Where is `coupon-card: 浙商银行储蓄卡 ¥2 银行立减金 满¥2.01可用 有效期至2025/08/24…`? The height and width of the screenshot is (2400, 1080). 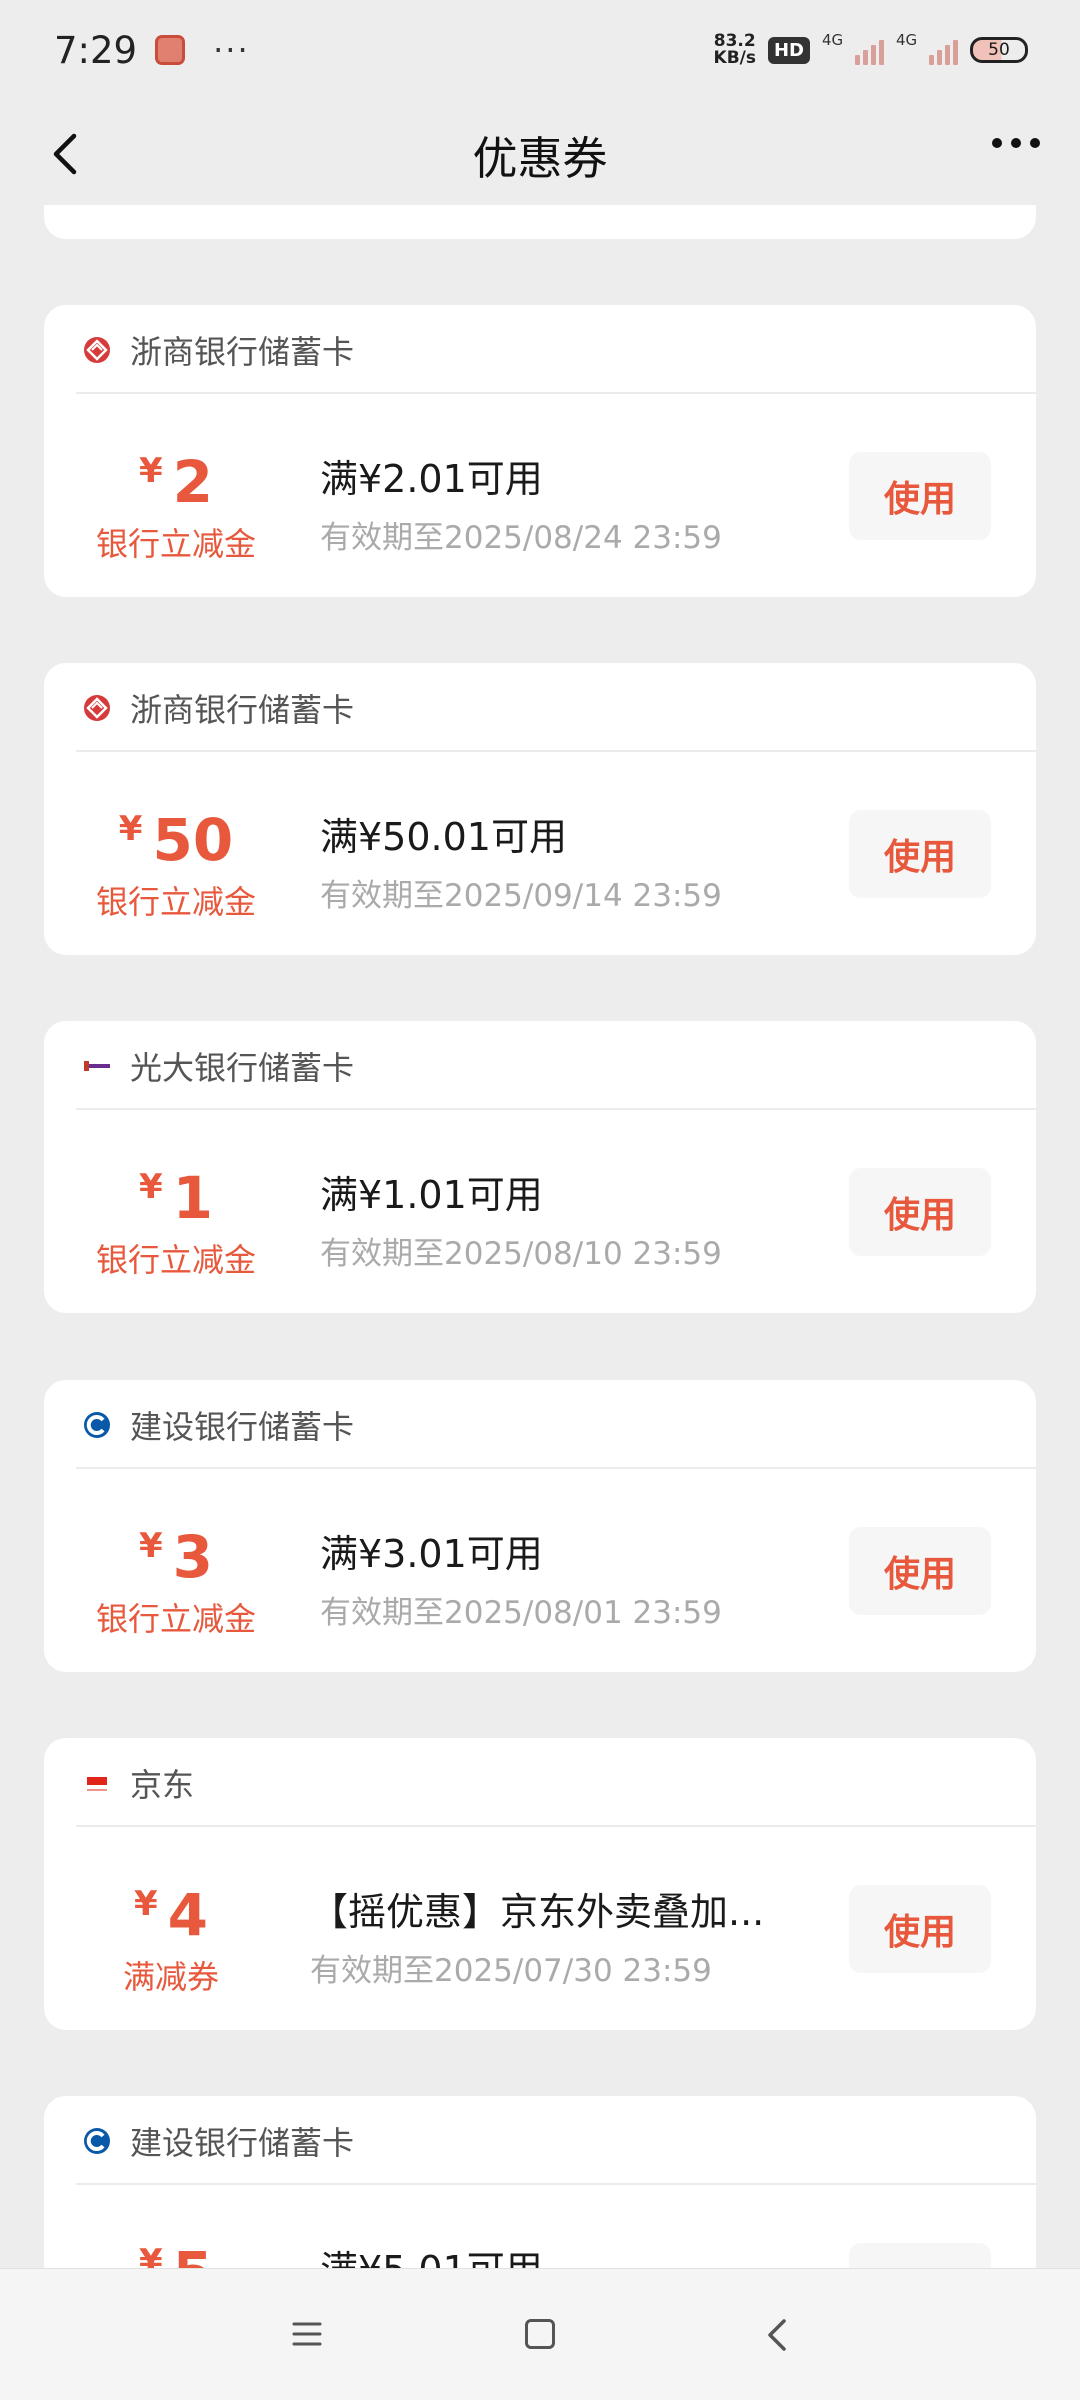 coupon-card: 浙商银行储蓄卡 ¥2 银行立减金 满¥2.01可用 有效期至2025/08/24… is located at coordinates (540, 451).